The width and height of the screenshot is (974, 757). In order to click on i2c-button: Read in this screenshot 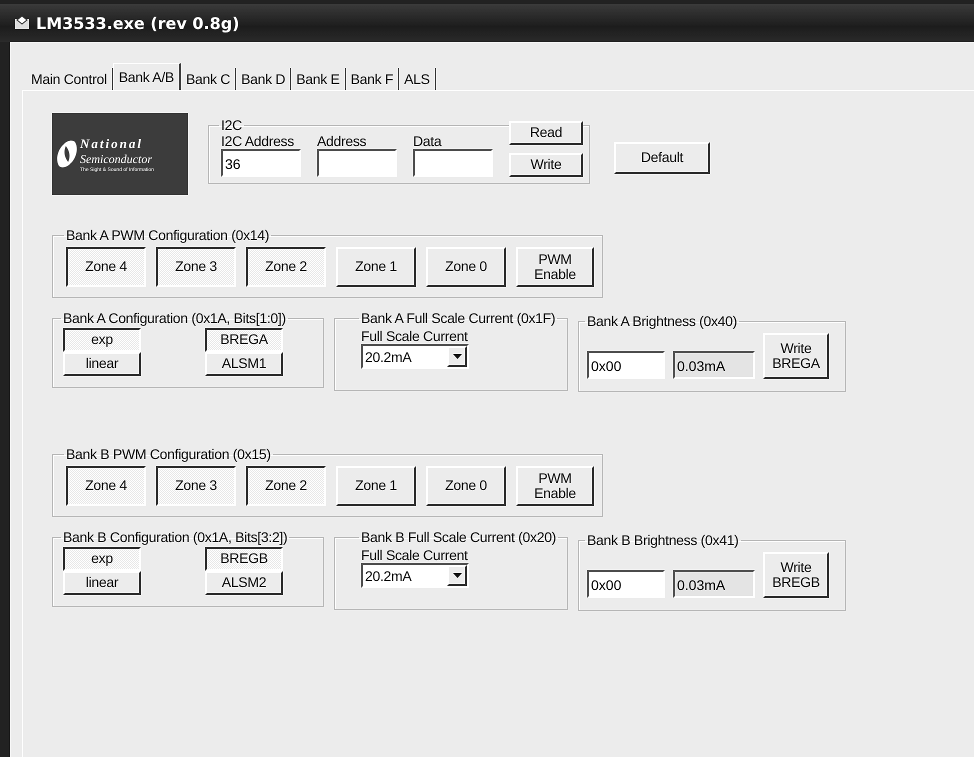, I will do `click(546, 133)`.